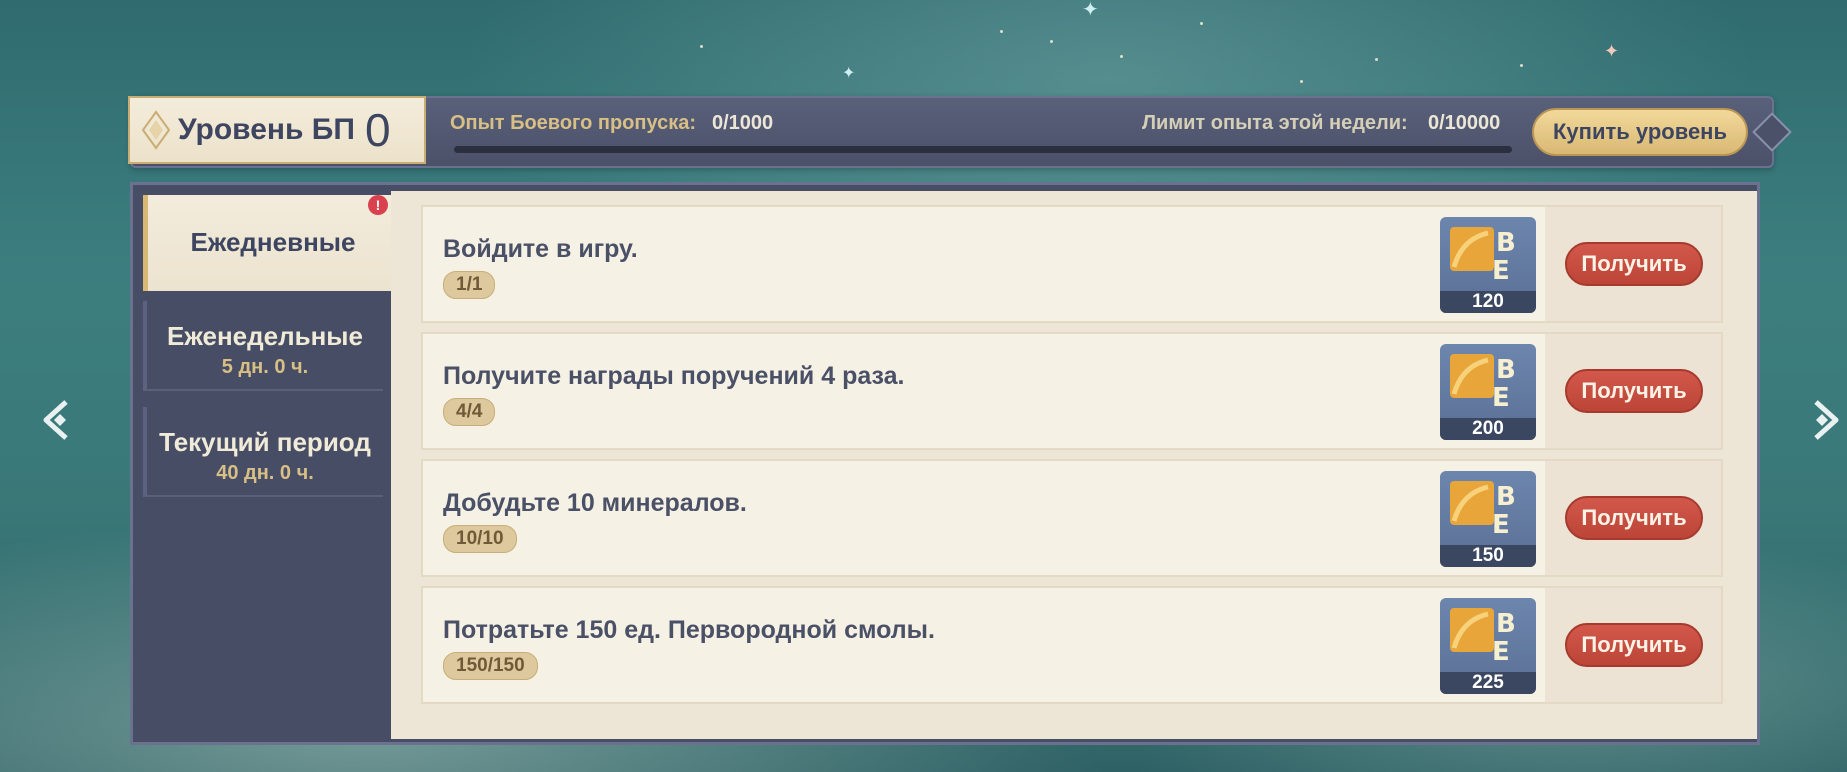 This screenshot has width=1847, height=772. What do you see at coordinates (265, 473) in the screenshot?
I see `tab-season-timer: 40 дн. 0 ч.` at bounding box center [265, 473].